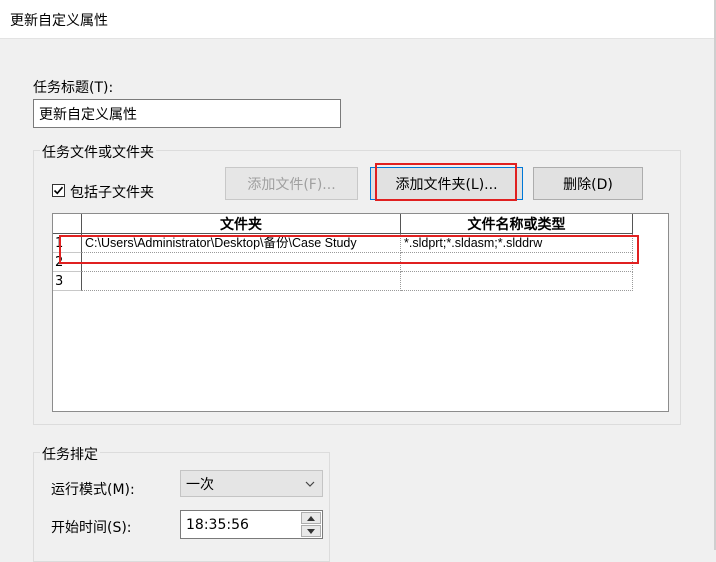  Describe the element at coordinates (517, 224) in the screenshot. I see `column-header-pattern: 文件名称或类型` at that location.